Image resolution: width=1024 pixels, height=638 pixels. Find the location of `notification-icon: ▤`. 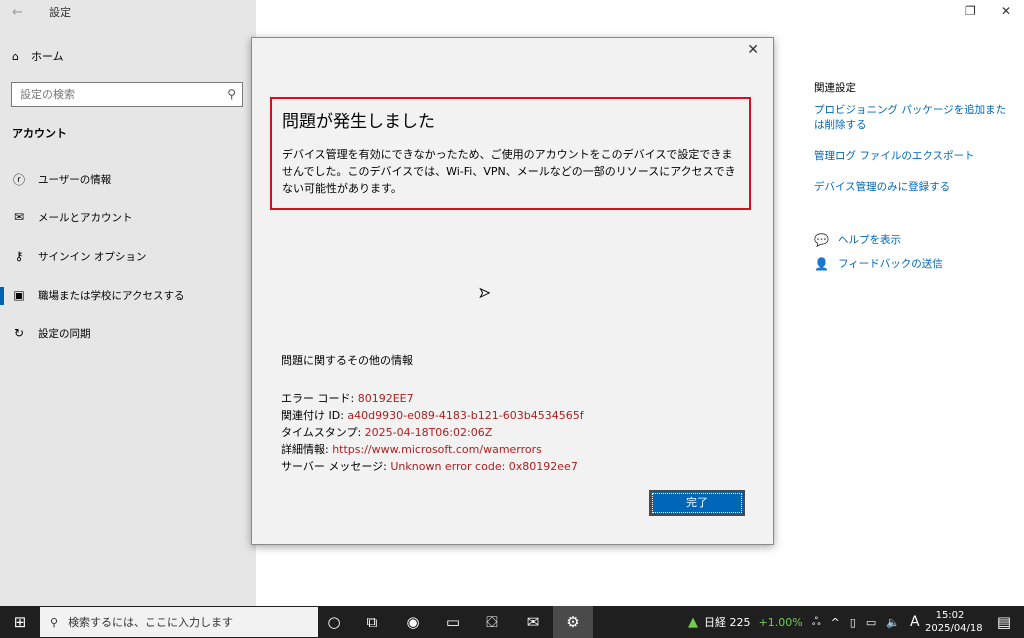

notification-icon: ▤ is located at coordinates (1004, 622).